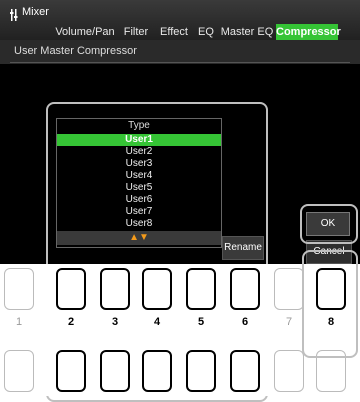 This screenshot has width=360, height=402. I want to click on button-8-highlight-frame, so click(330, 304).